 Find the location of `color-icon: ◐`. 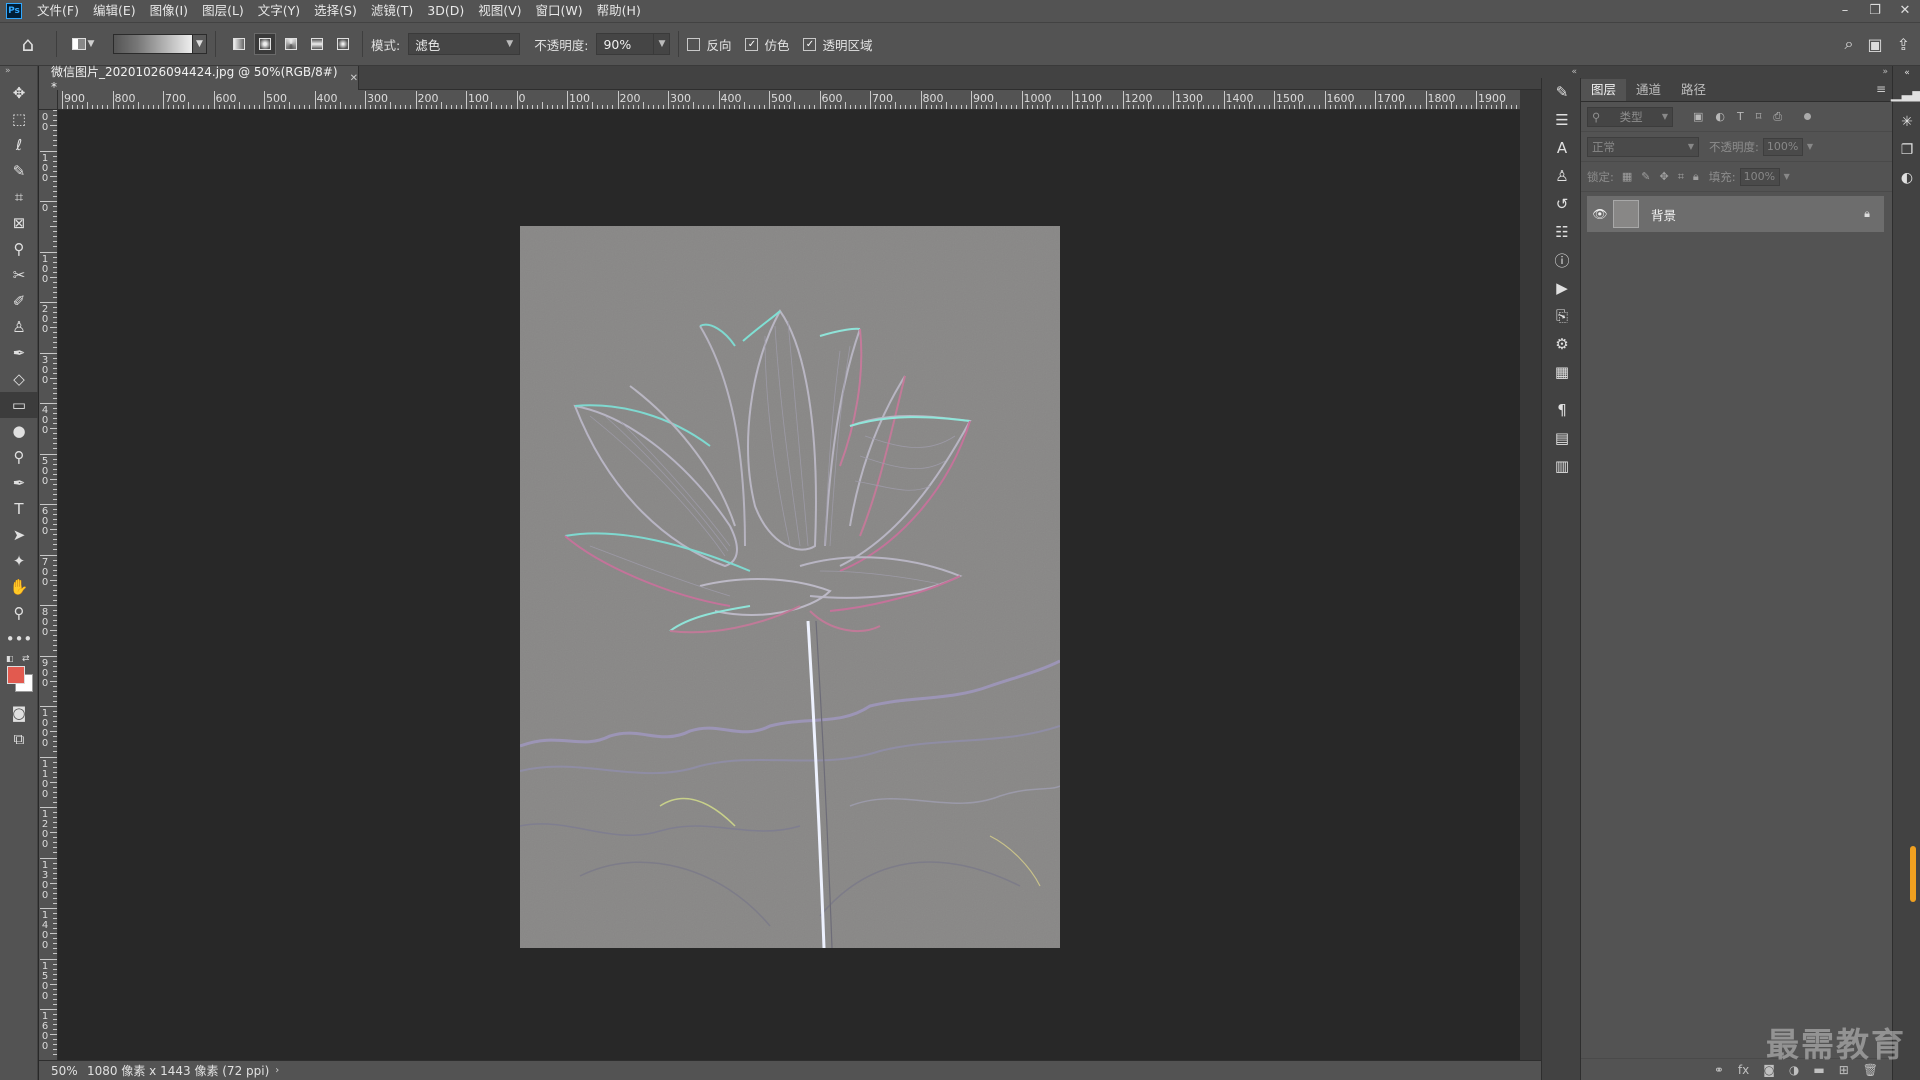

color-icon: ◐ is located at coordinates (1906, 178).